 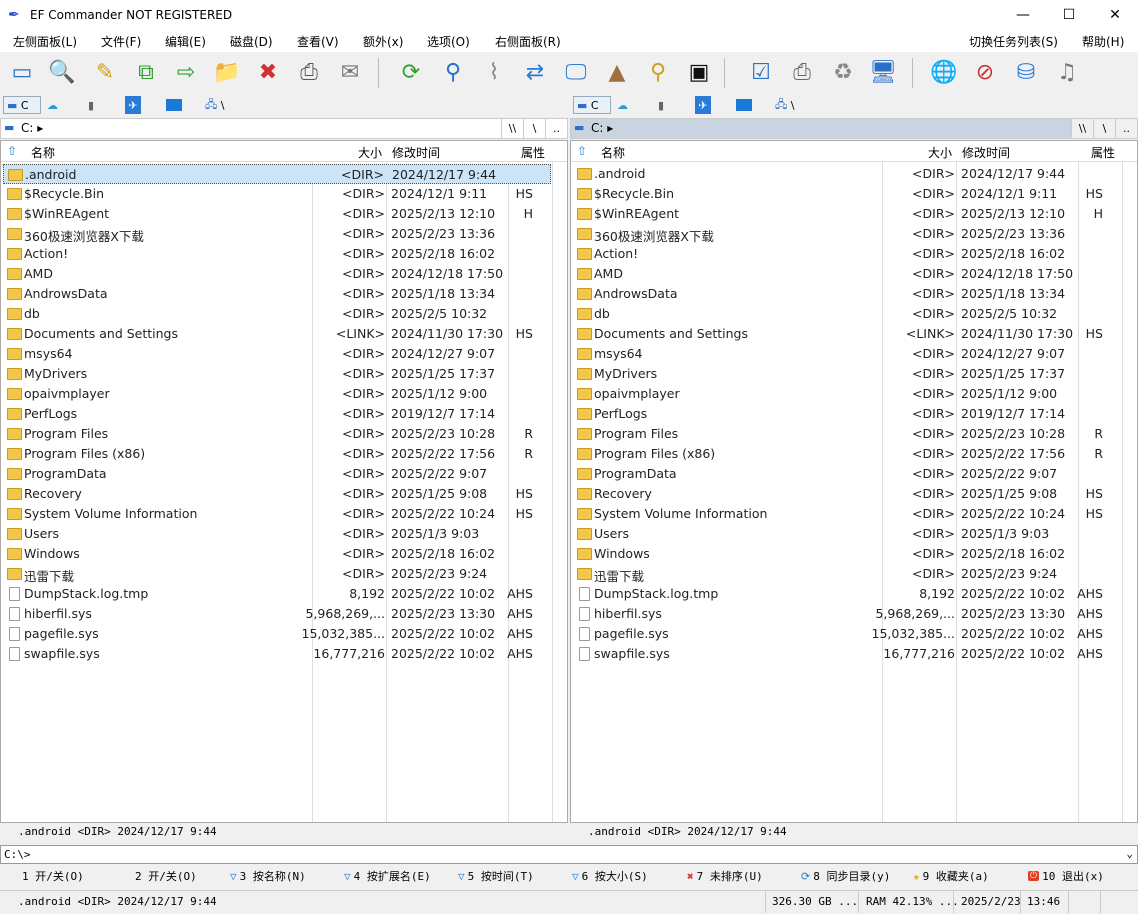 I want to click on music-icon: ♫, so click(x=1067, y=72).